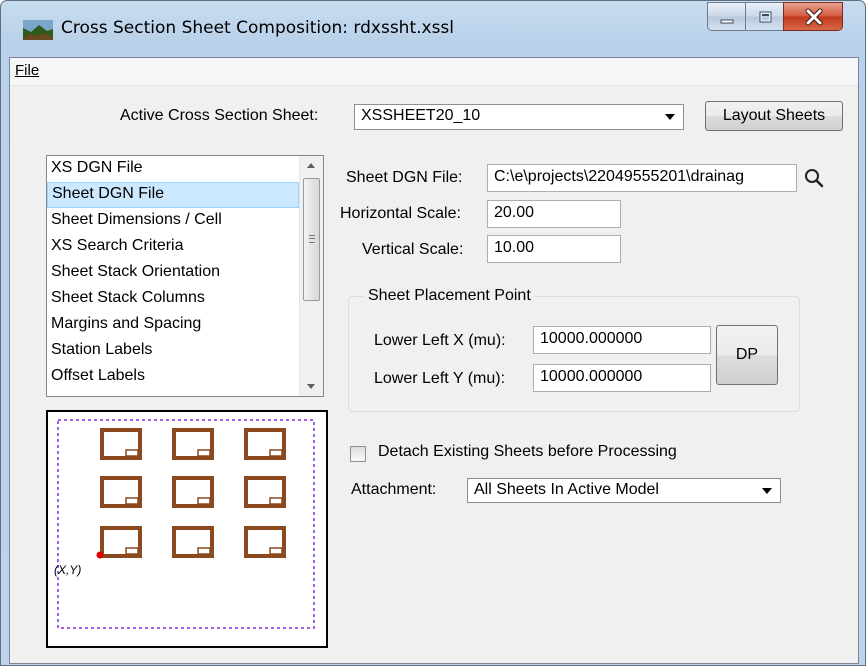 The image size is (866, 666). What do you see at coordinates (642, 178) in the screenshot?
I see `sheet-dgn-file-input: C:\e\projects\22049555201\drainag` at bounding box center [642, 178].